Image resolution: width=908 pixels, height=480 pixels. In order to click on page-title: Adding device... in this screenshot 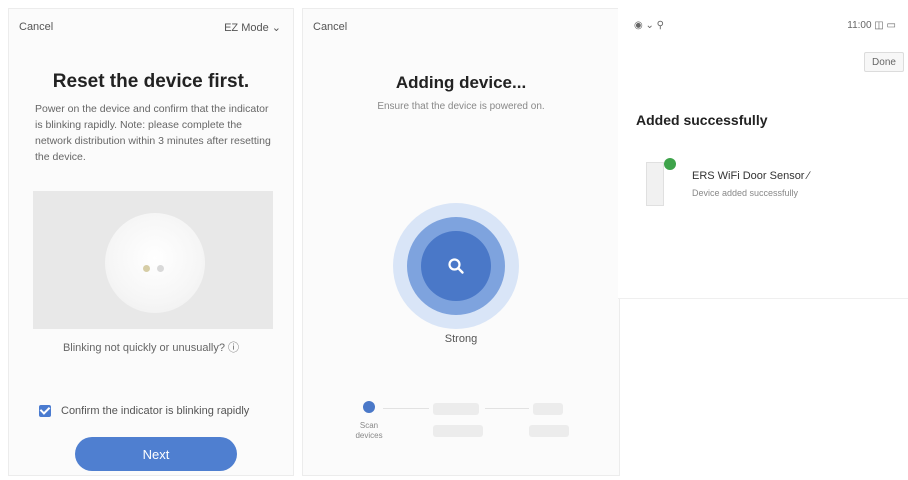, I will do `click(461, 82)`.